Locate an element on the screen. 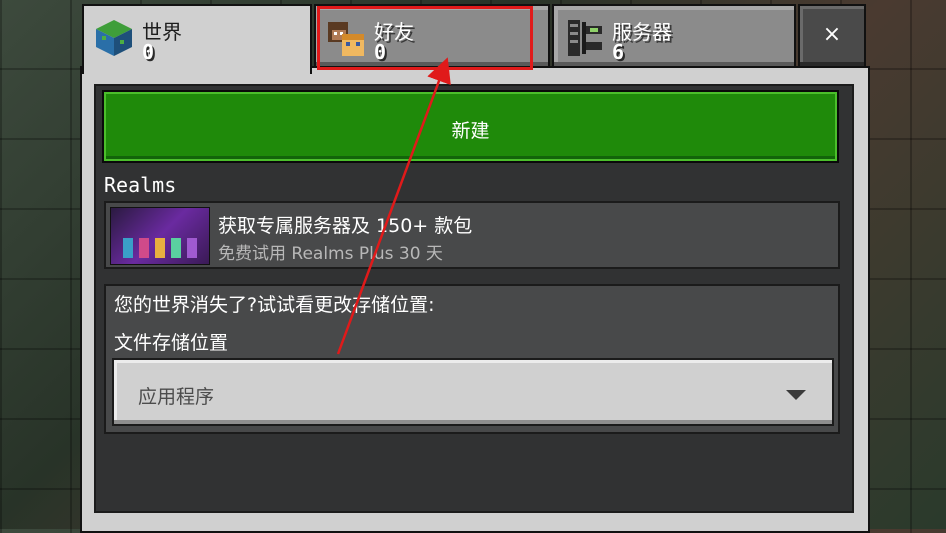 The height and width of the screenshot is (533, 946). tab-friends-count: 0 is located at coordinates (380, 52).